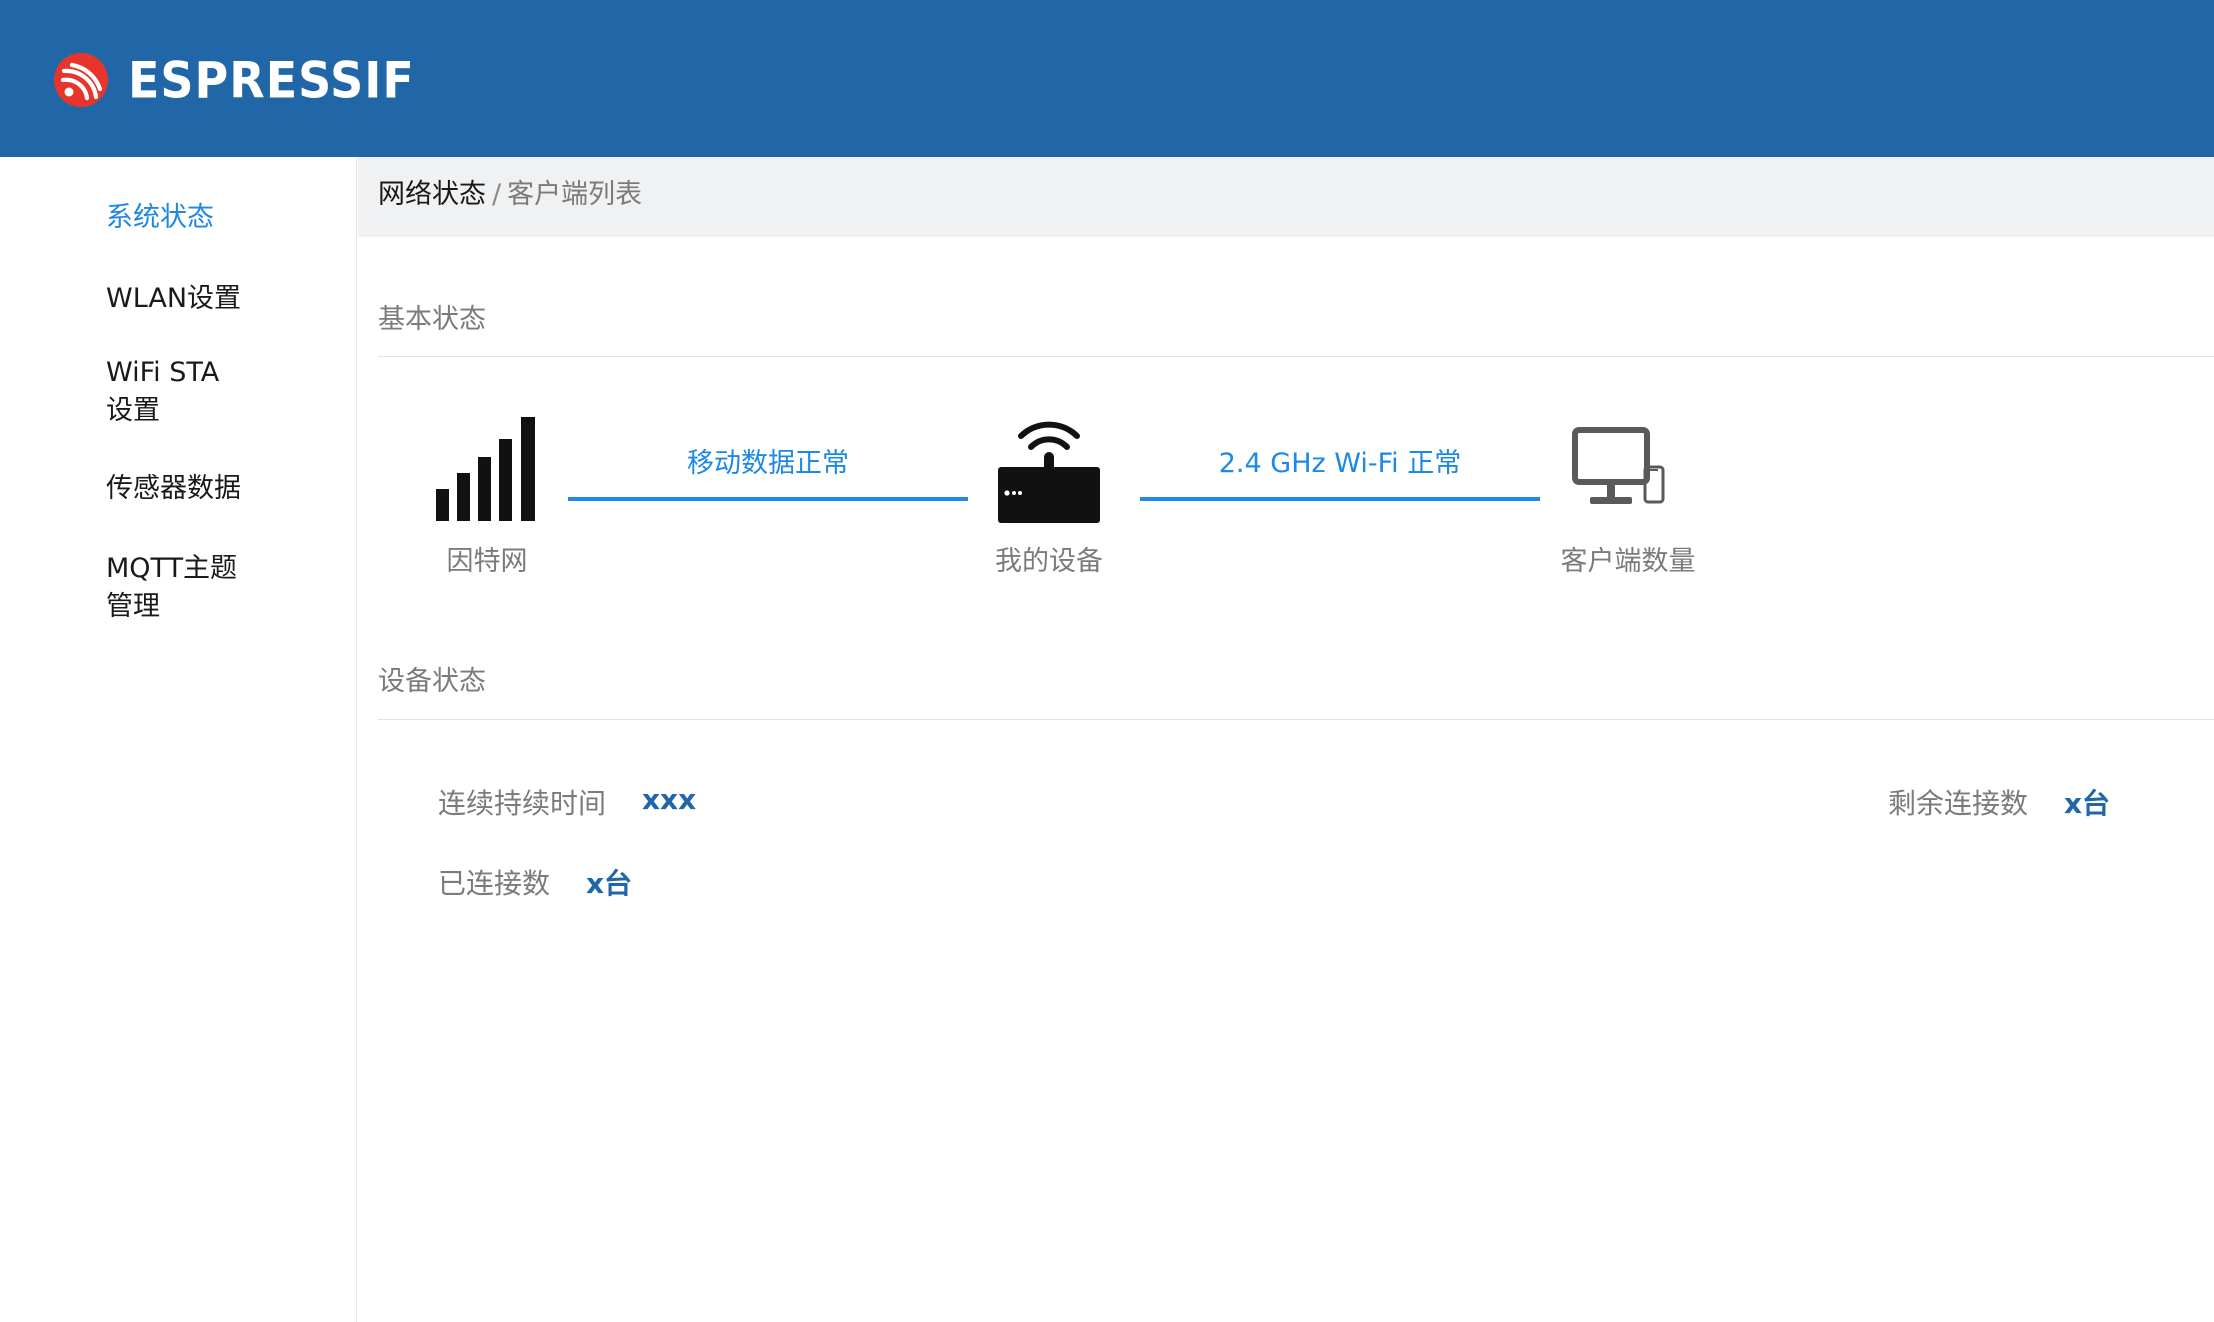 The height and width of the screenshot is (1322, 2214). What do you see at coordinates (574, 194) in the screenshot?
I see `breadcrumb-client-list-link: 客户端列表` at bounding box center [574, 194].